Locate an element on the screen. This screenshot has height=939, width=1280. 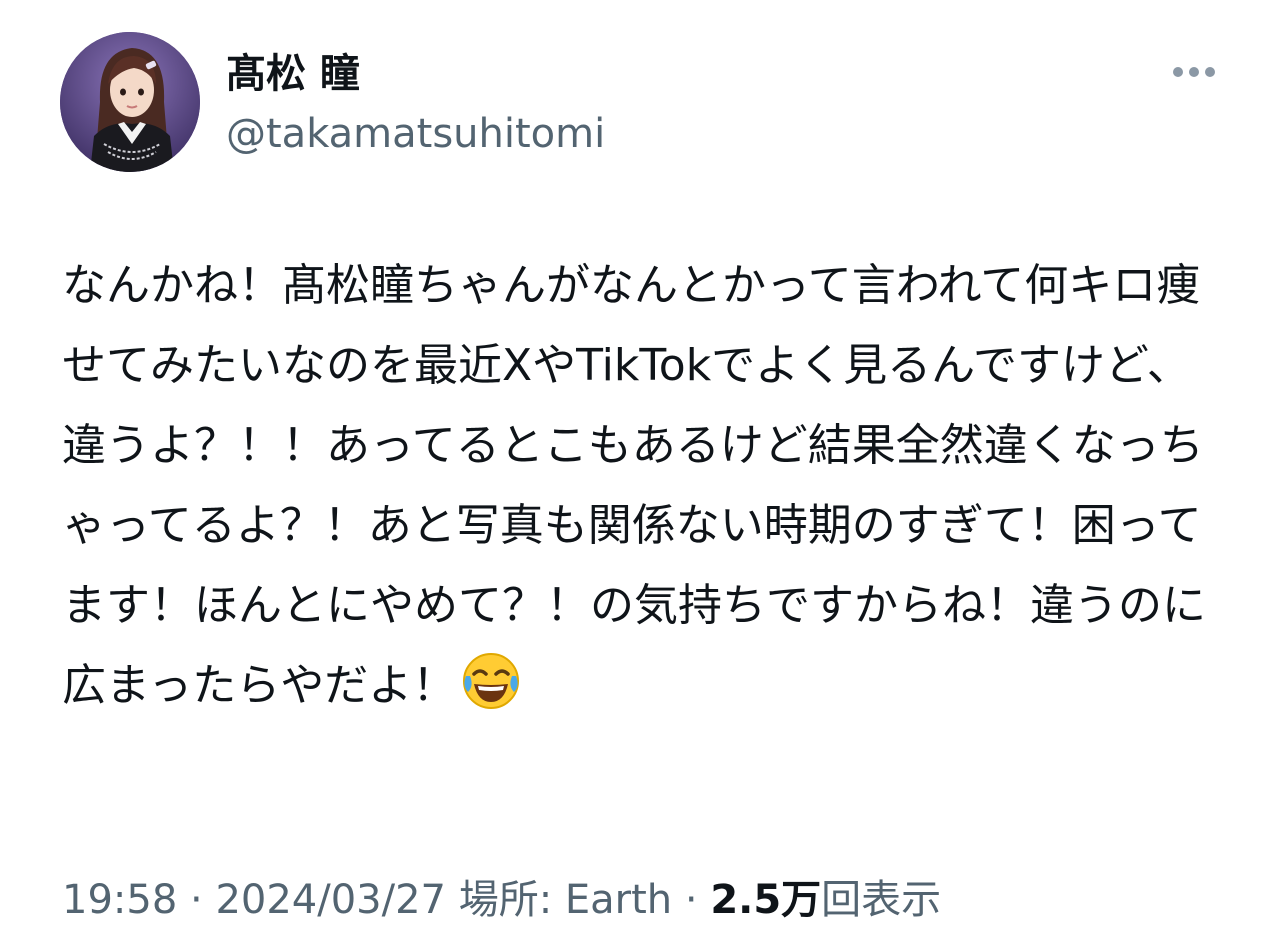
more-options-button is located at coordinates (1194, 72).